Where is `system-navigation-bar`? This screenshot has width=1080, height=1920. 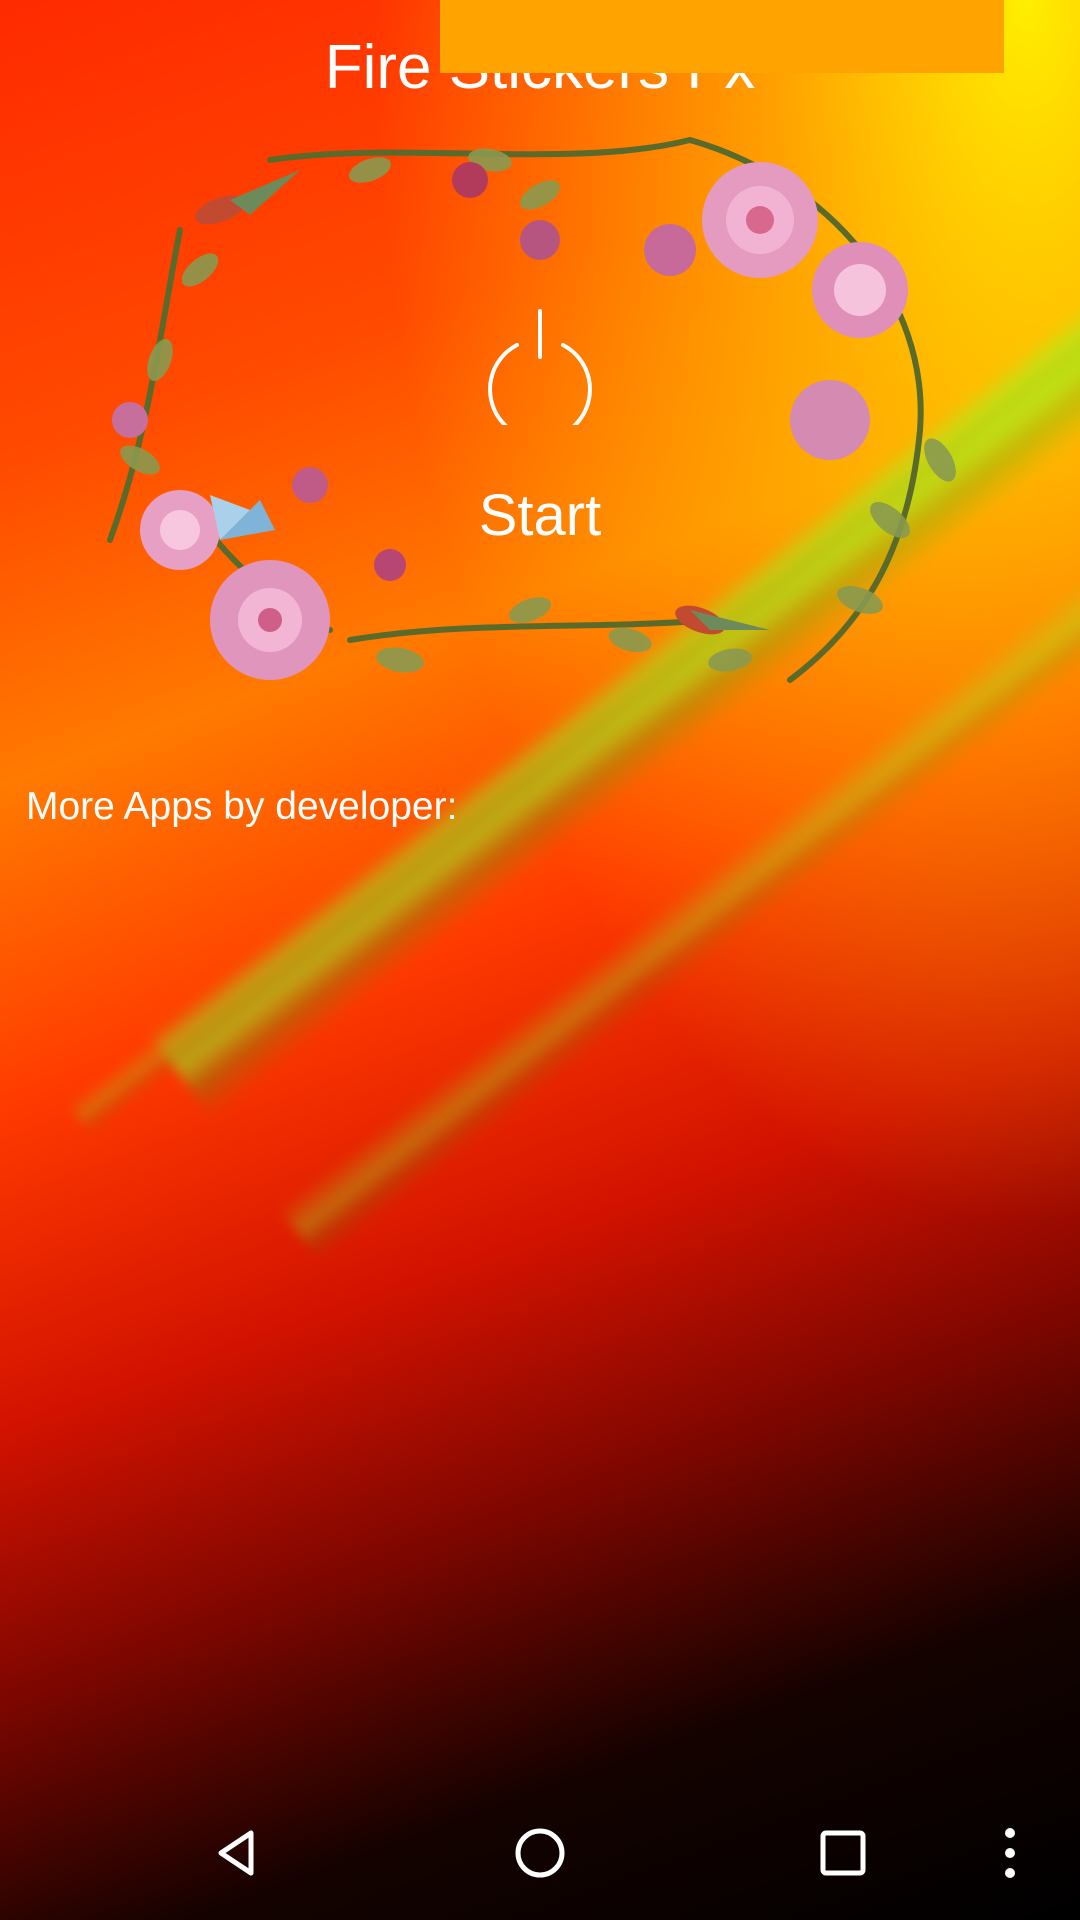 system-navigation-bar is located at coordinates (540, 1853).